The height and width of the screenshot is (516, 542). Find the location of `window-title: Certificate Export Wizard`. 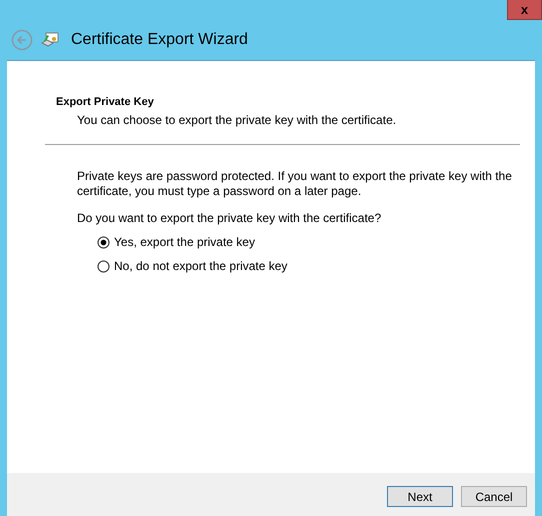

window-title: Certificate Export Wizard is located at coordinates (159, 40).